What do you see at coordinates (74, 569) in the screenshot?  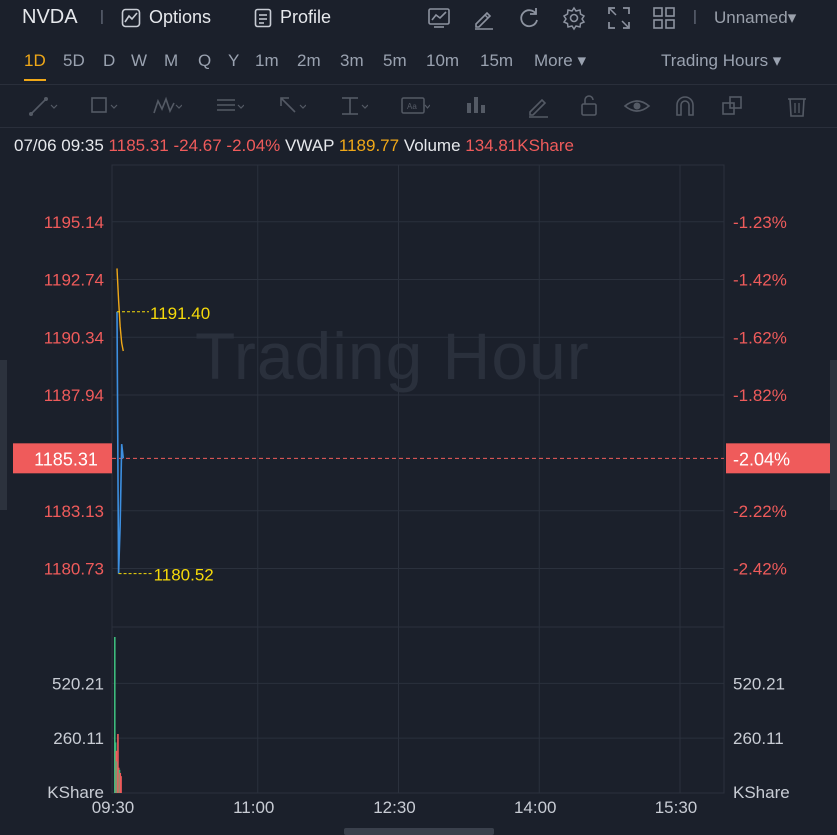 I see `price-tick-label: 1180.73` at bounding box center [74, 569].